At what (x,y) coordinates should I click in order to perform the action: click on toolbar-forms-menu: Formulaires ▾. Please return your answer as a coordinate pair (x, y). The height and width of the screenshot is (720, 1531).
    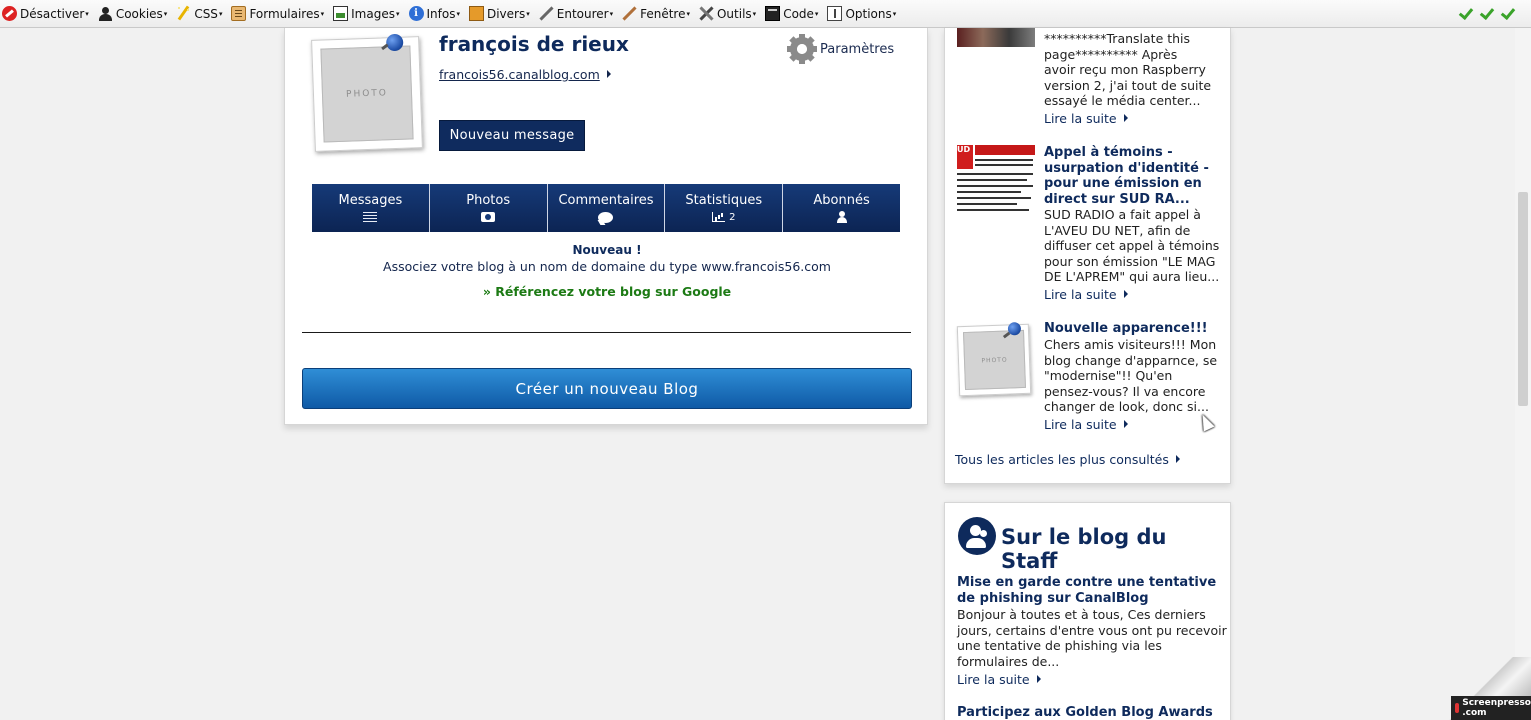
    Looking at the image, I should click on (277, 13).